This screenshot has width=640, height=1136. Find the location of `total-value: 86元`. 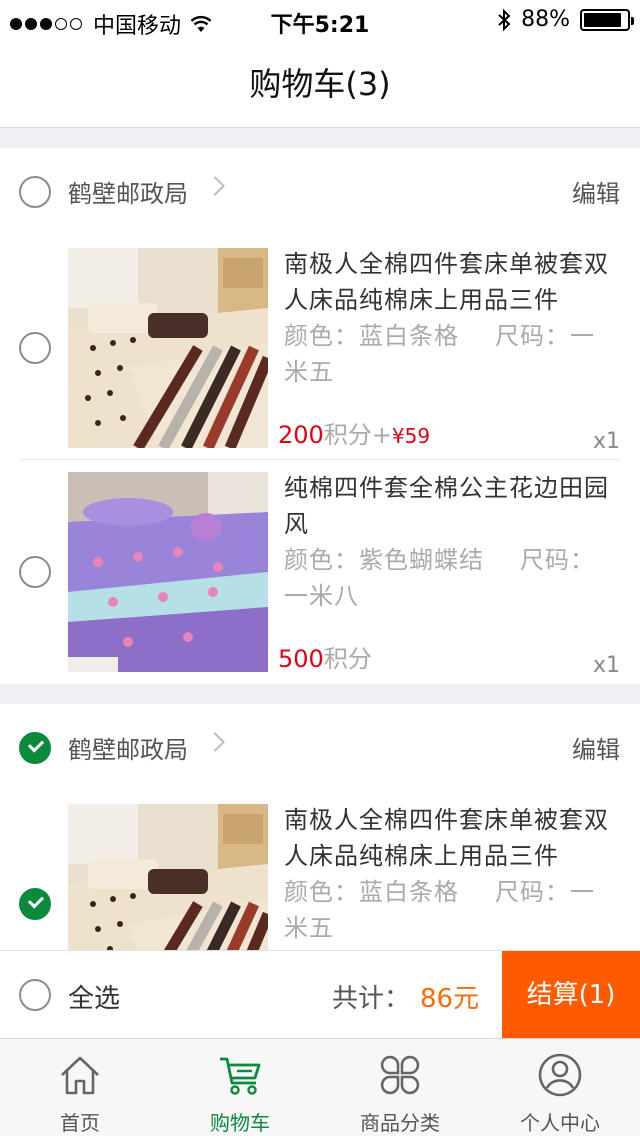

total-value: 86元 is located at coordinates (450, 999).